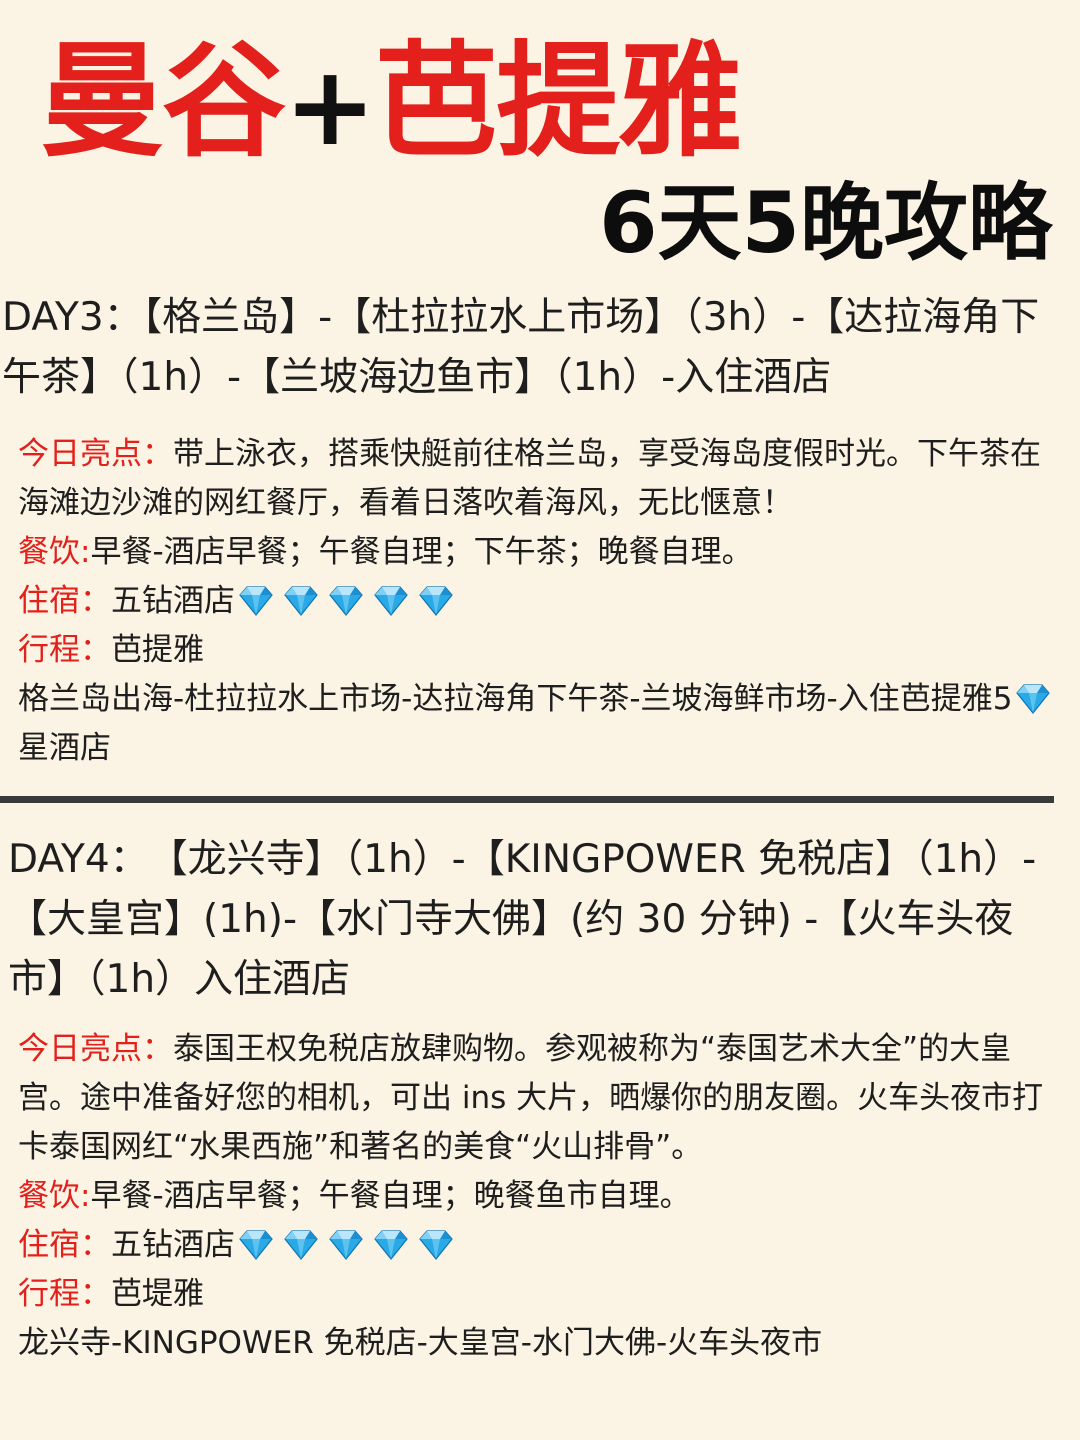 This screenshot has height=1440, width=1080. I want to click on day4-dining: 餐饮:早餐-酒店早餐；午餐自理；晚餐鱼市自理。, so click(543, 1196).